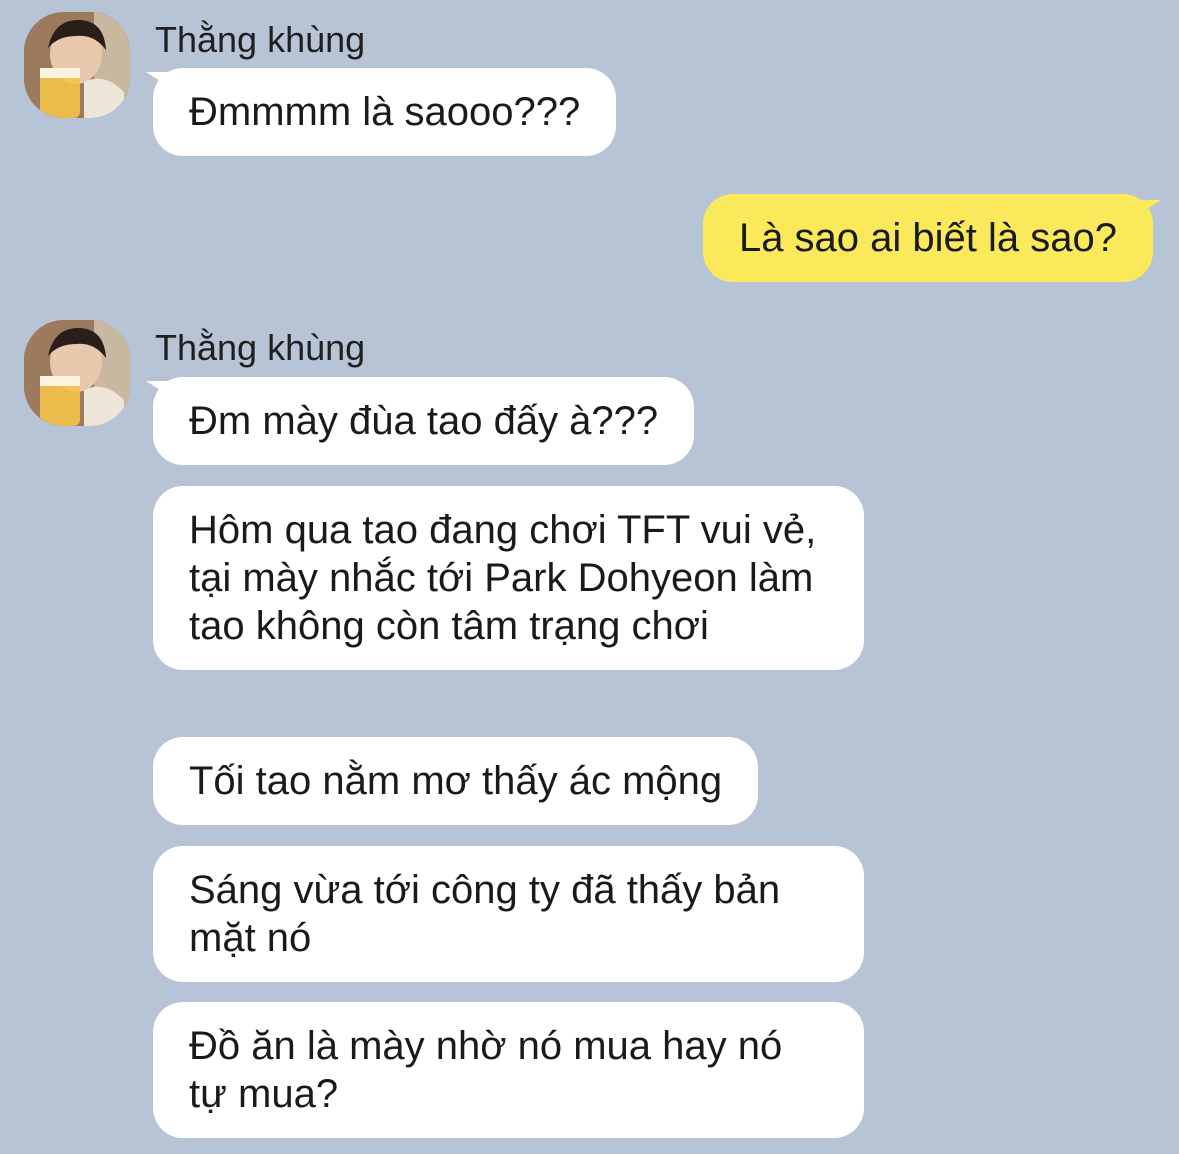 The height and width of the screenshot is (1154, 1179). I want to click on incoming-message-bubble: Tối tao nằm mơ thấy ác mộng, so click(456, 781).